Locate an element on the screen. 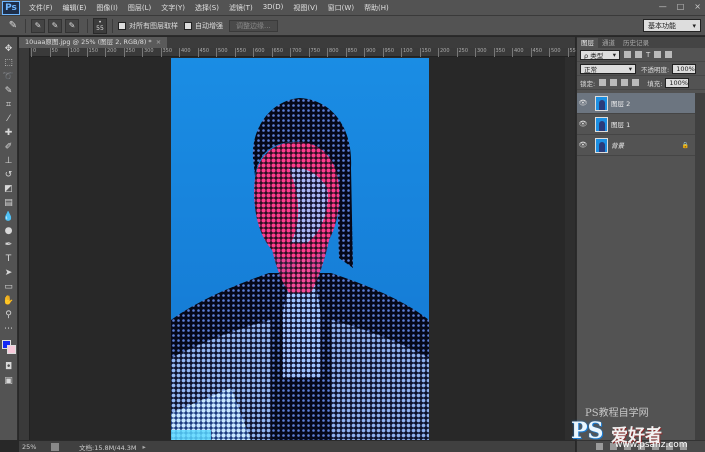 This screenshot has height=452, width=705. ruler-tick-label: 0 is located at coordinates (33, 52).